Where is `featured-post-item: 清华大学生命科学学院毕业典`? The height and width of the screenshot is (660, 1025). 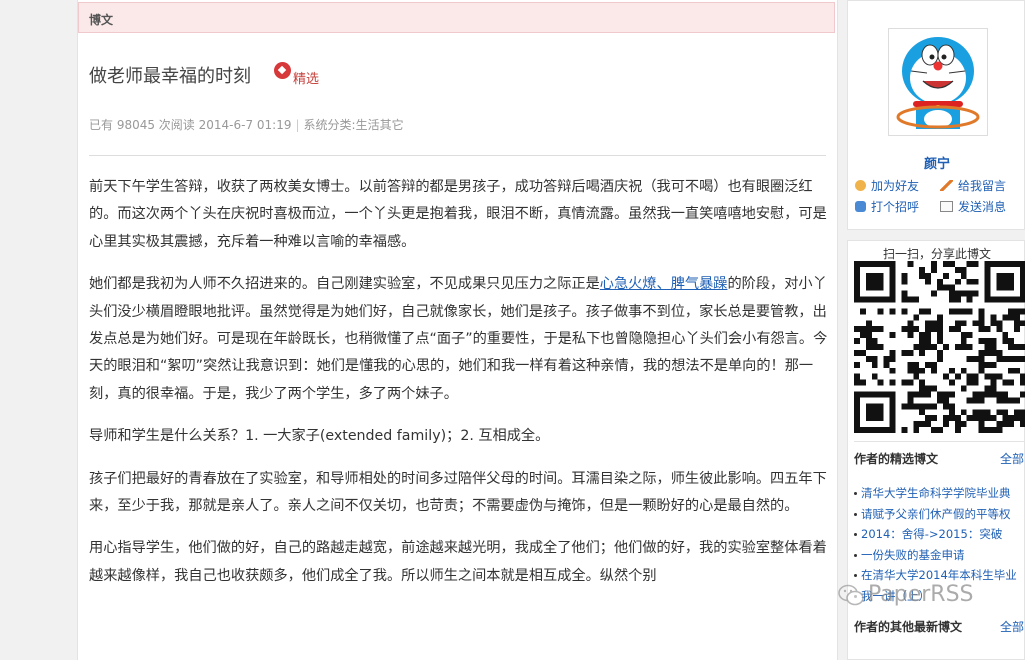 featured-post-item: 清华大学生命科学学院毕业典 is located at coordinates (939, 493).